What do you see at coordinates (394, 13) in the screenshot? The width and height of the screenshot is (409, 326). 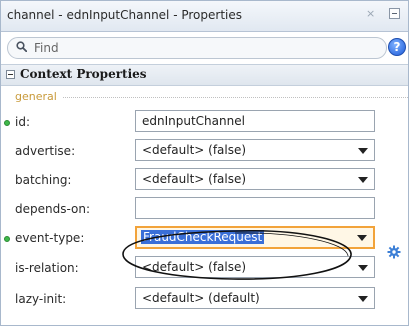 I see `maximize-icon` at bounding box center [394, 13].